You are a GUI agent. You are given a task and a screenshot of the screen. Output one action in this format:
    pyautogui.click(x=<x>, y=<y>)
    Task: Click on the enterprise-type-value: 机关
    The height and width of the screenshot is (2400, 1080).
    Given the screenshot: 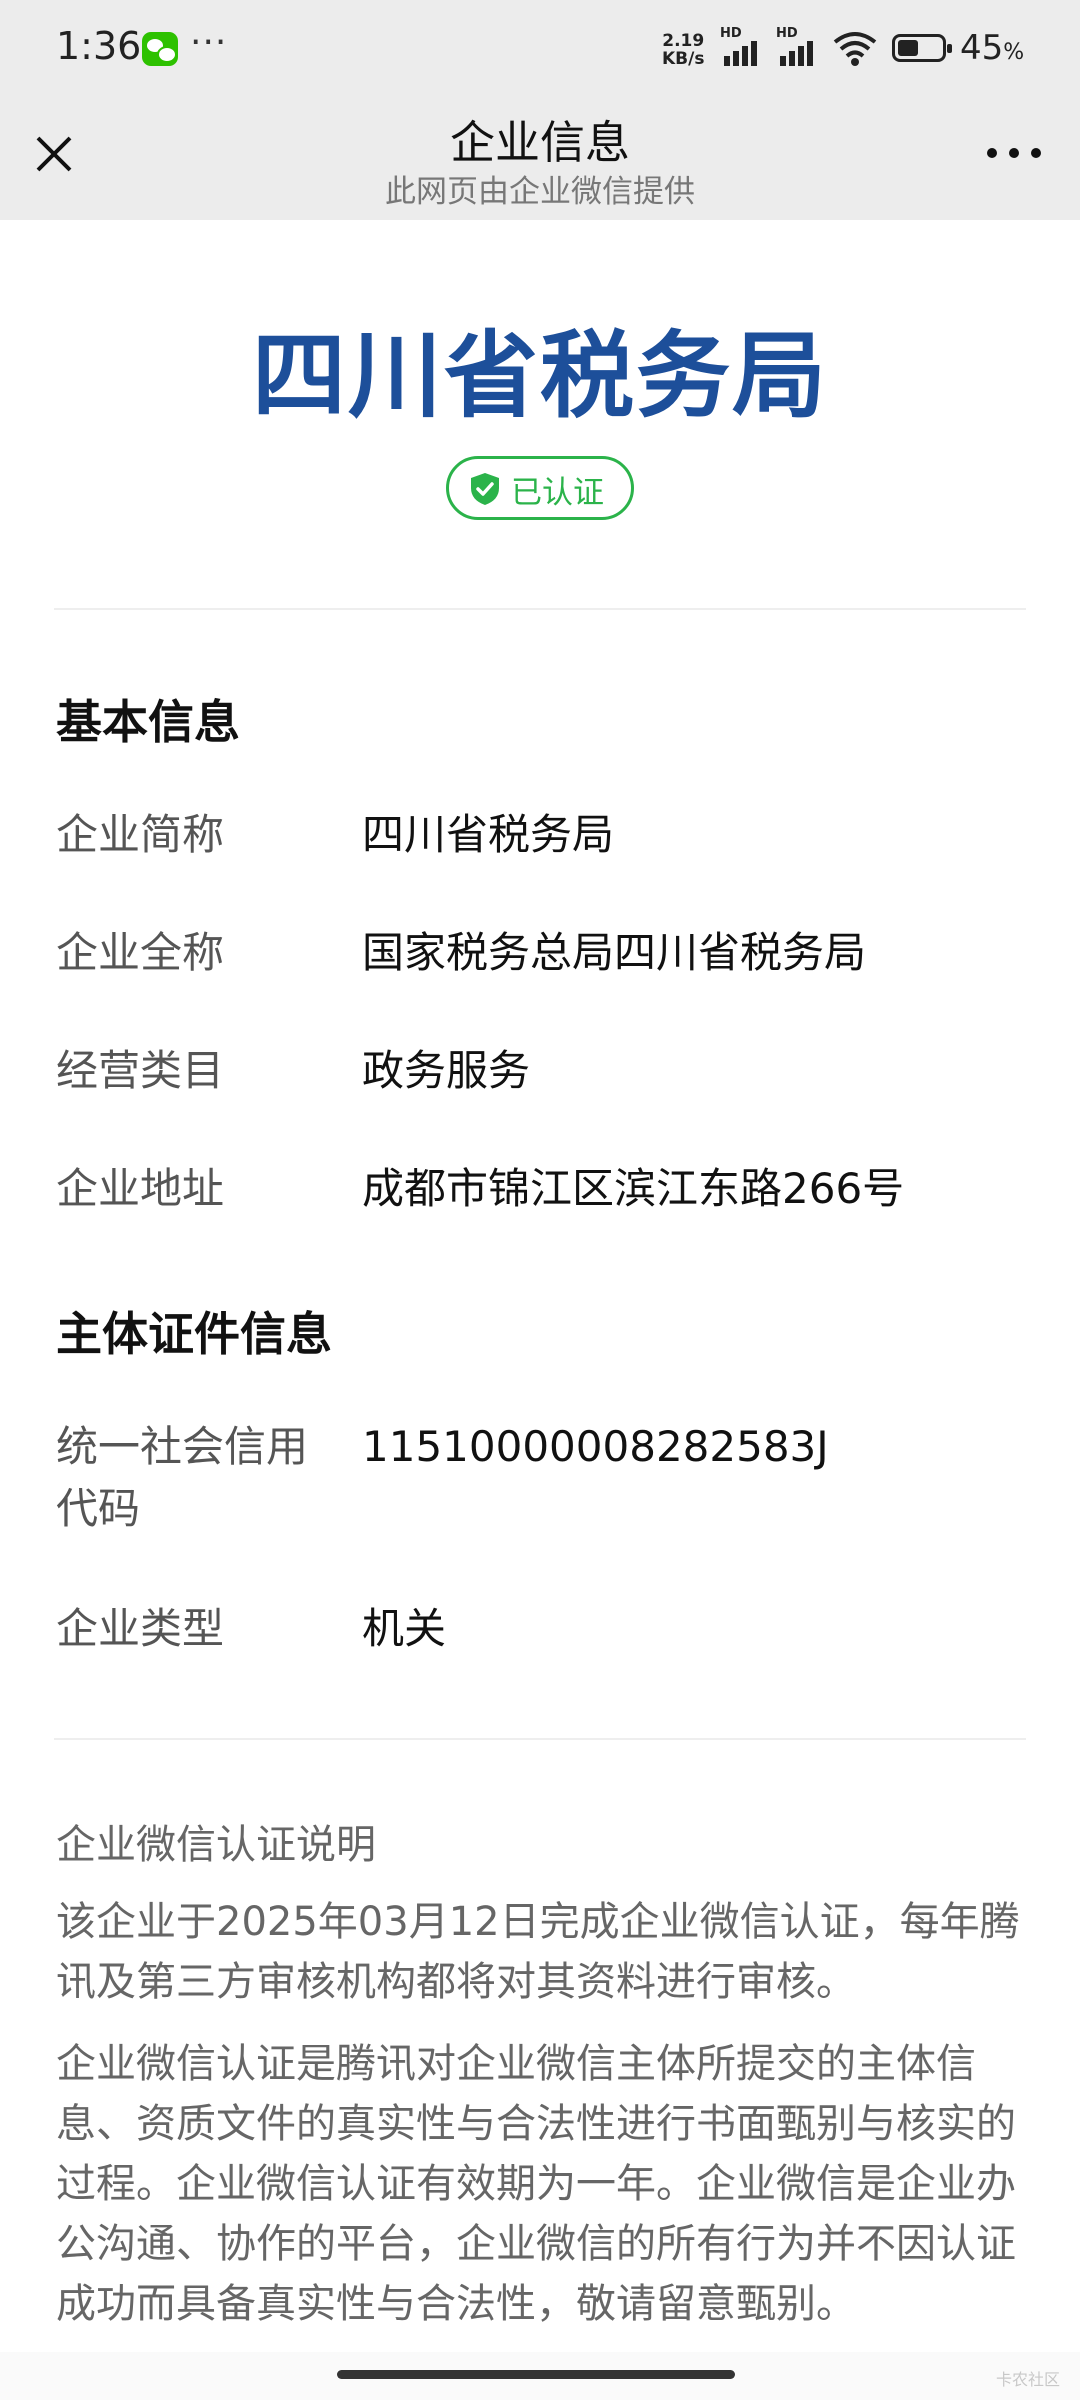 What is the action you would take?
    pyautogui.click(x=404, y=1628)
    